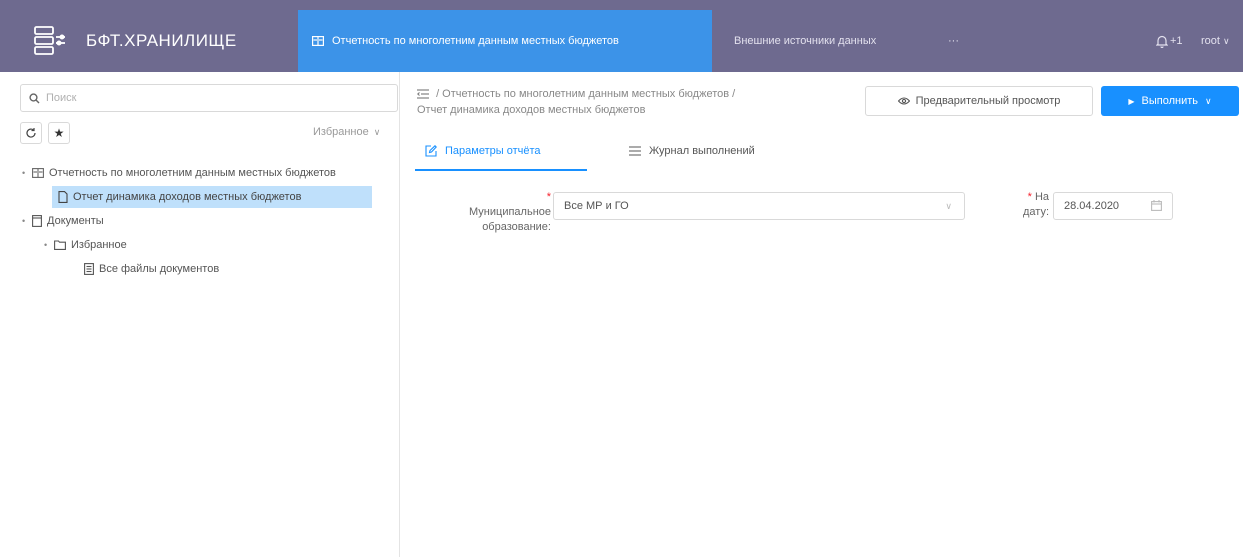 Image resolution: width=1243 pixels, height=557 pixels. I want to click on active-tab-indicator, so click(501, 170).